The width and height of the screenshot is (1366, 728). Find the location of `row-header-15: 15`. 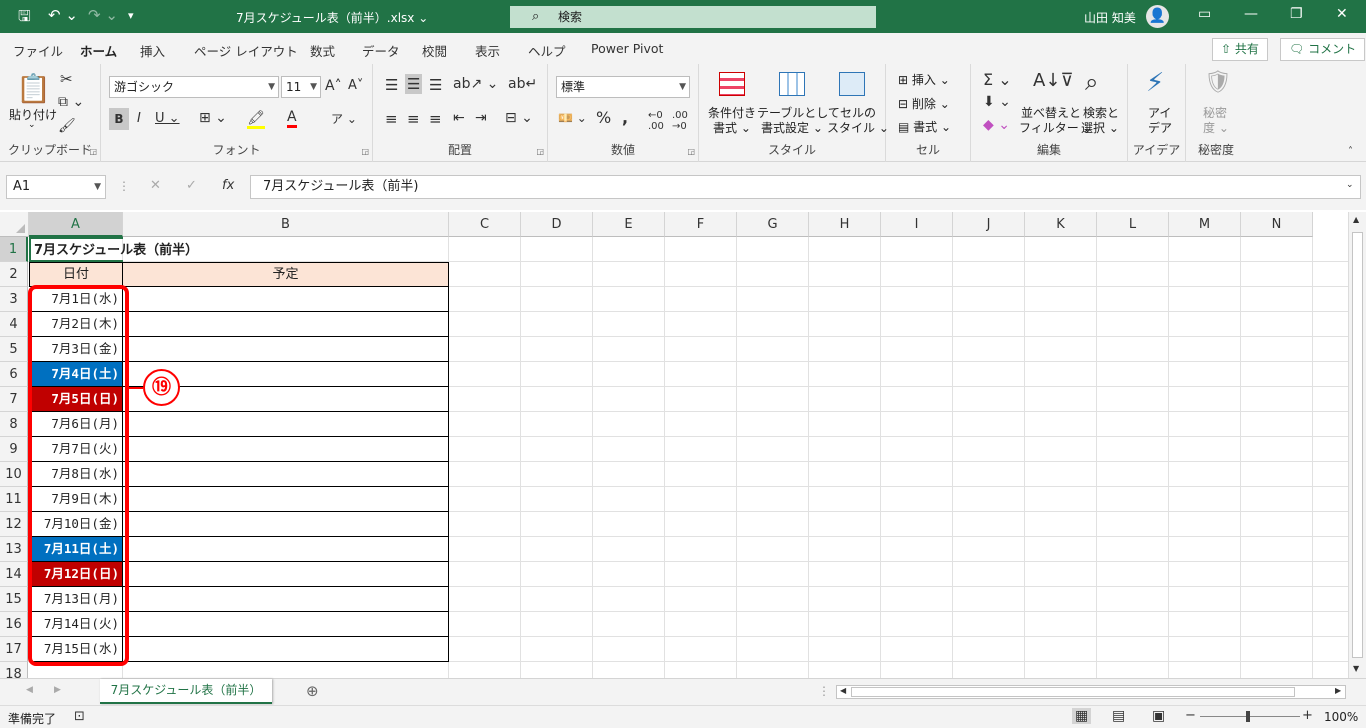

row-header-15: 15 is located at coordinates (14, 599).